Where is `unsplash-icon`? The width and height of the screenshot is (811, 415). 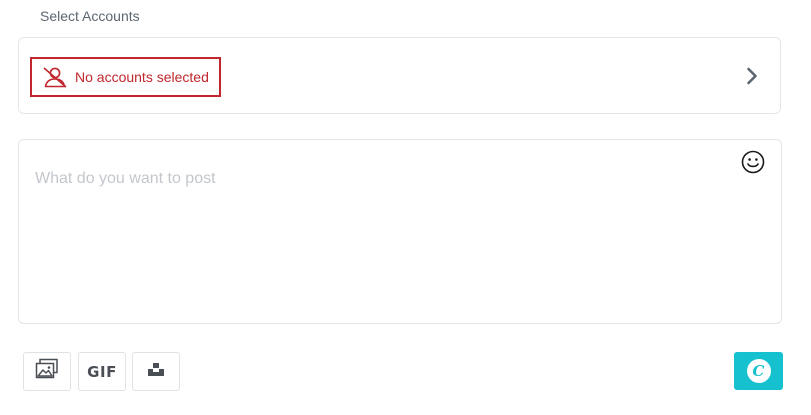 unsplash-icon is located at coordinates (156, 371).